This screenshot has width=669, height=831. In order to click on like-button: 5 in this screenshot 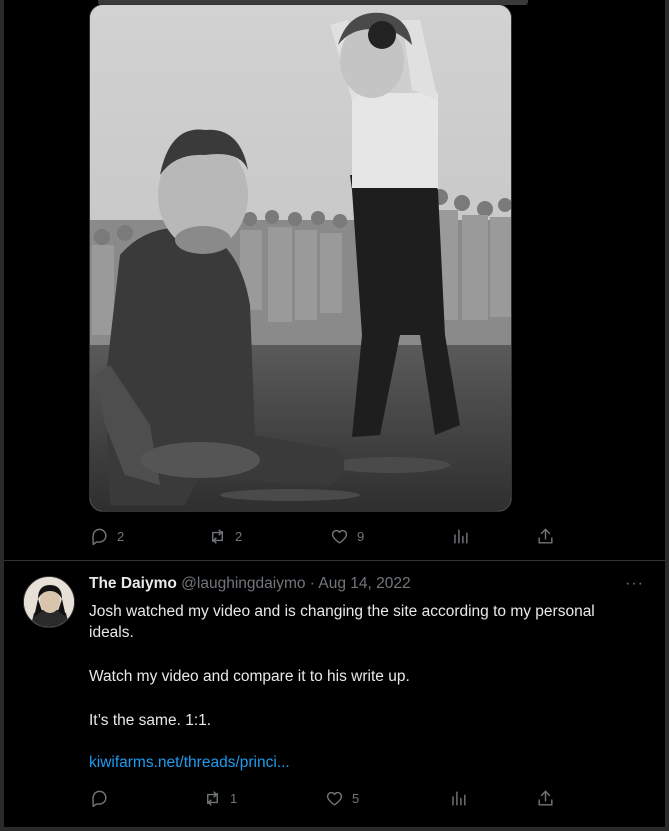, I will do `click(342, 798)`.